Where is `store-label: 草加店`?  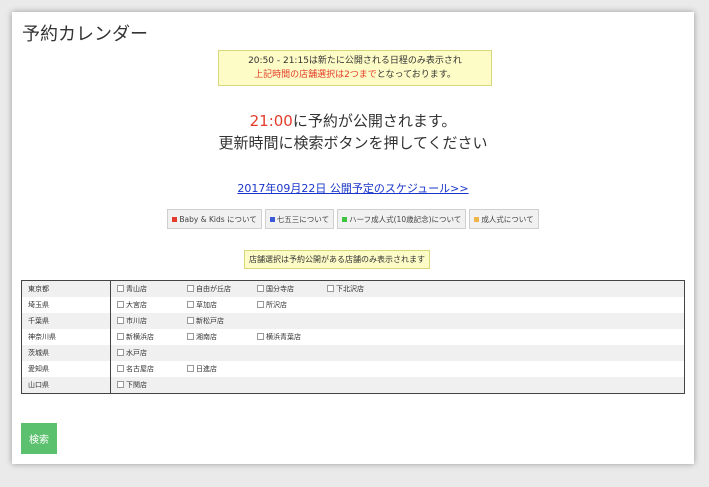
store-label: 草加店 is located at coordinates (206, 304).